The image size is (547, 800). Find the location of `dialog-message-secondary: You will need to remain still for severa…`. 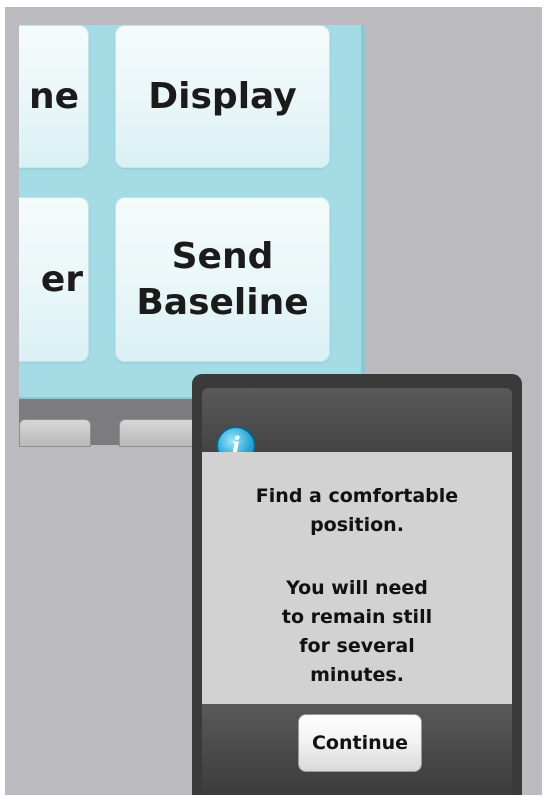

dialog-message-secondary: You will need to remain still for severa… is located at coordinates (357, 631).